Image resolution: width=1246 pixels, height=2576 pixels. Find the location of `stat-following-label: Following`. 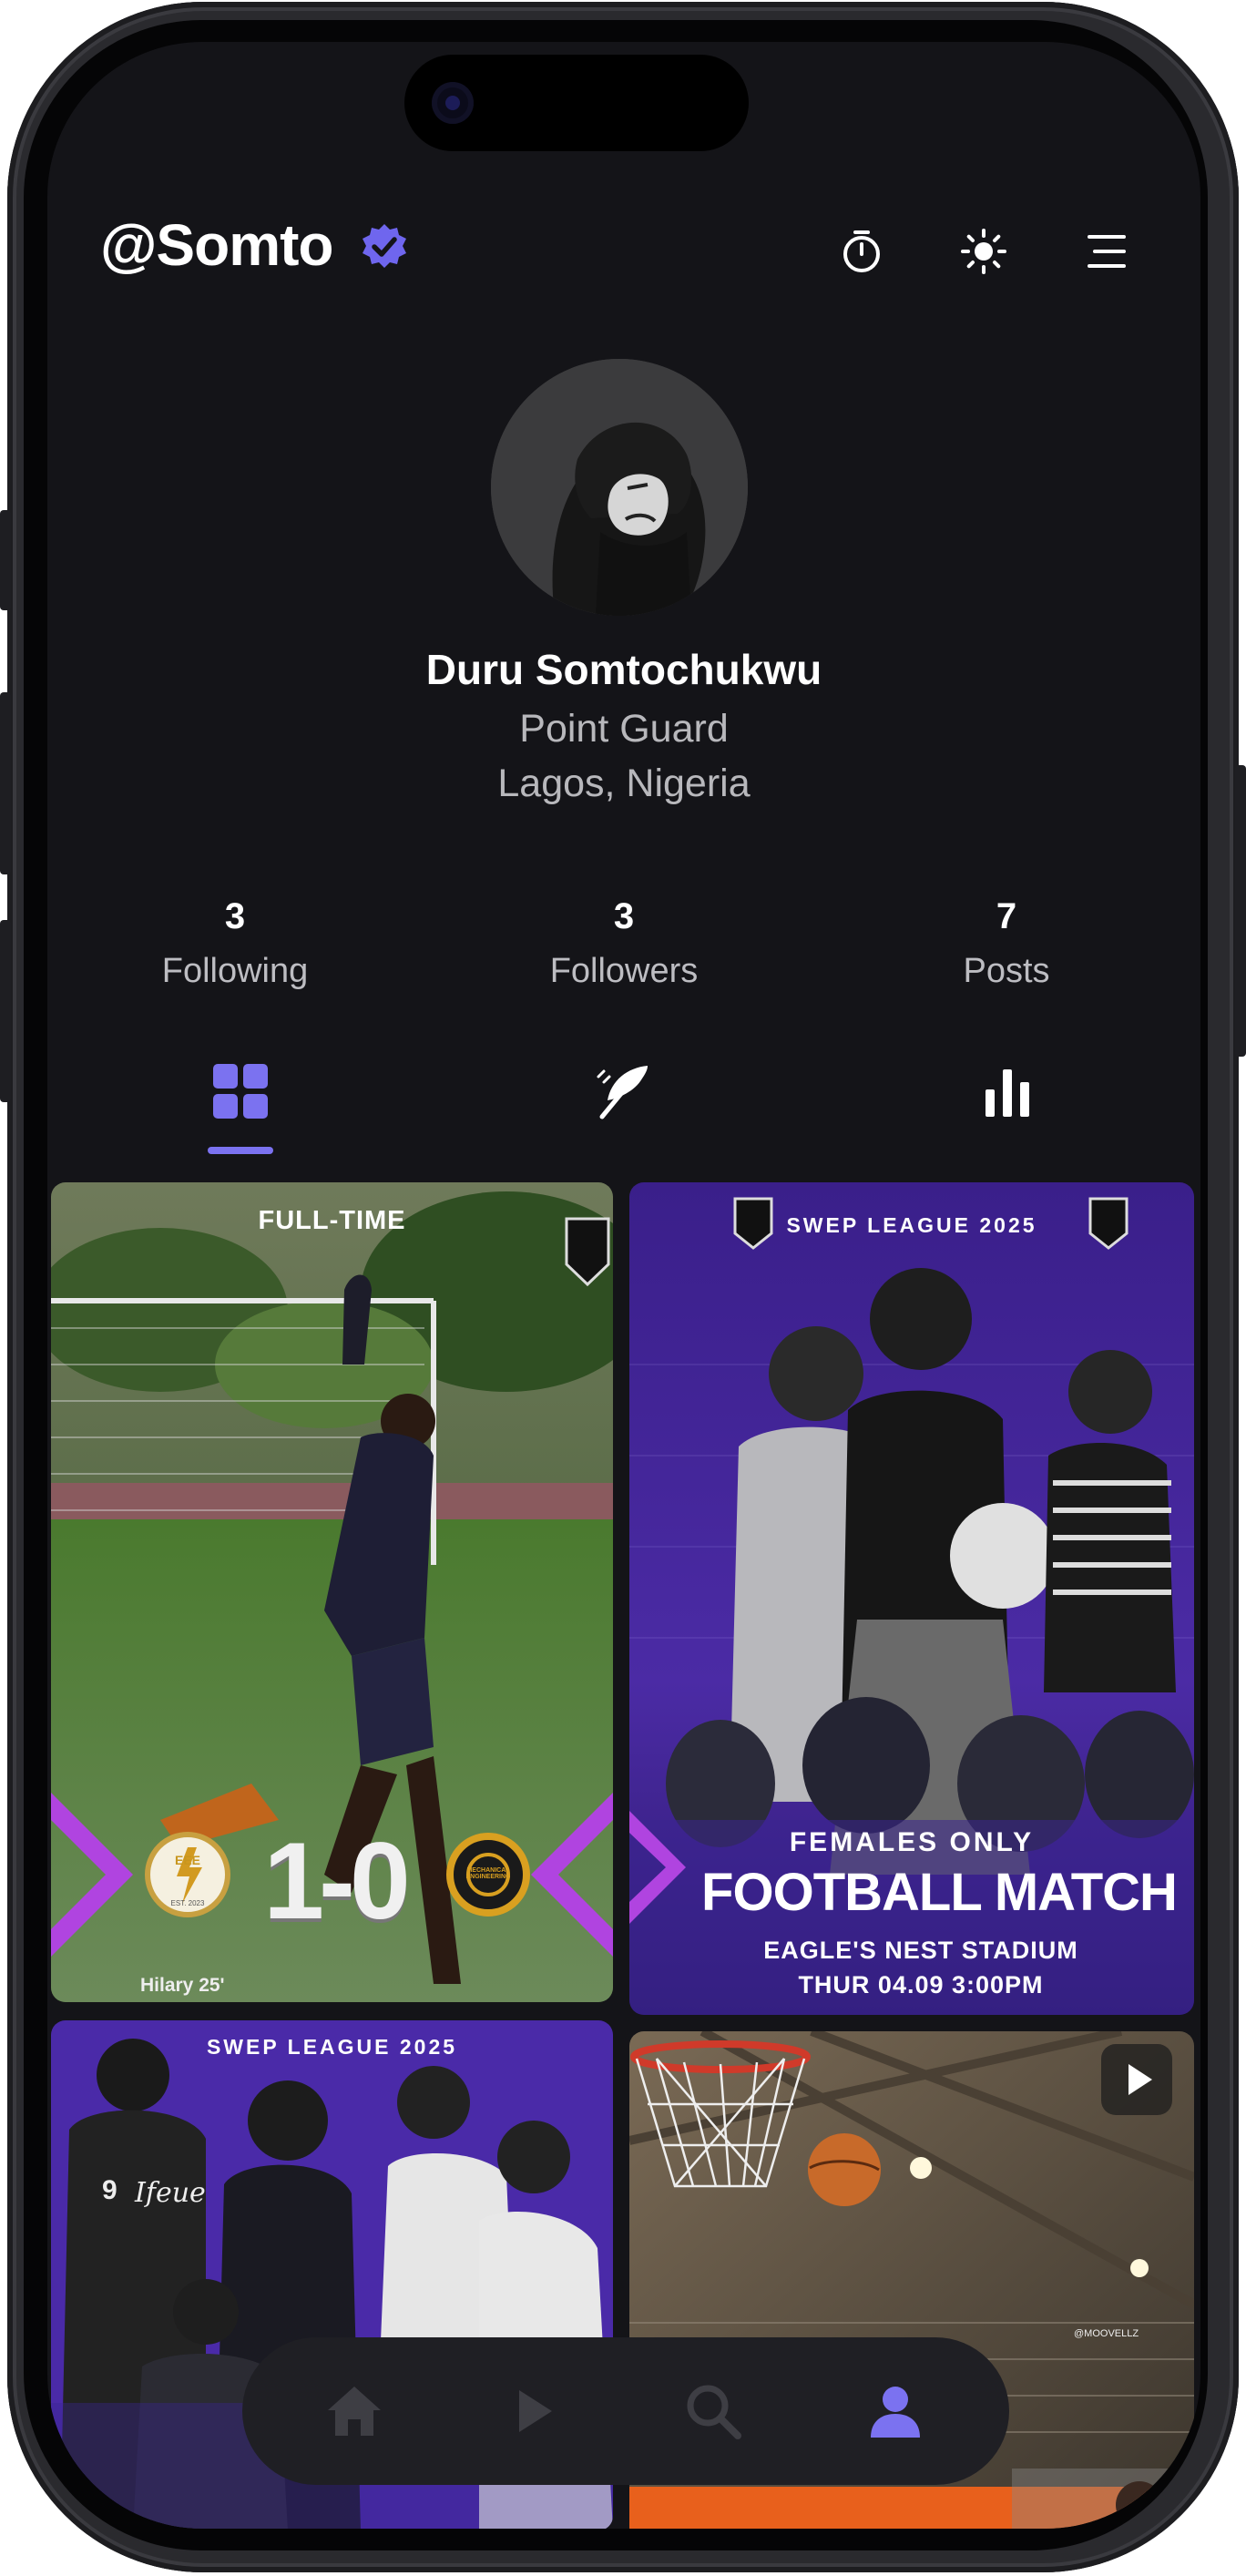

stat-following-label: Following is located at coordinates (235, 971).